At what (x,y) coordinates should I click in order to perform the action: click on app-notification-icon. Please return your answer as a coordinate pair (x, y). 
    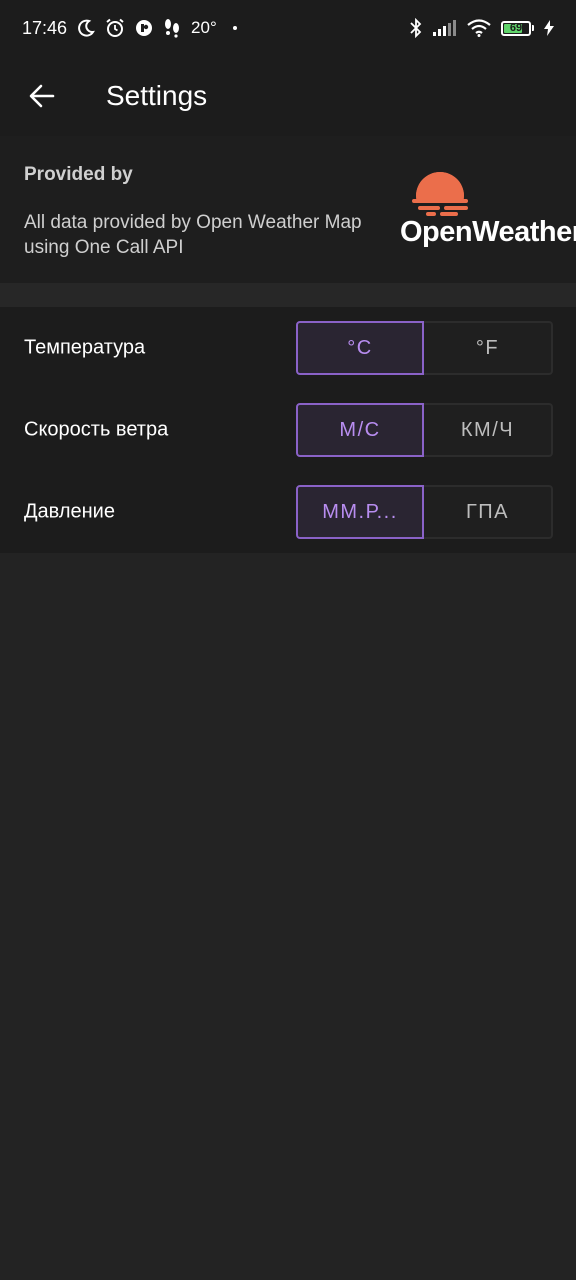
    Looking at the image, I should click on (144, 28).